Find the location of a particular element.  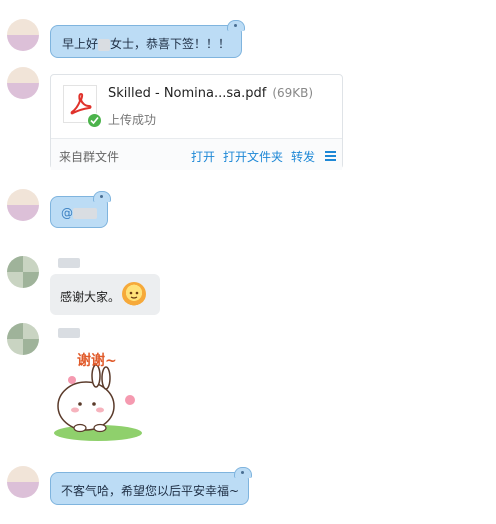

message-bubble: 早上好 女士，恭喜下签！！！ is located at coordinates (147, 39).